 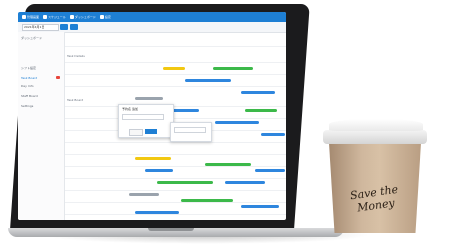 What do you see at coordinates (57, 17) in the screenshot?
I see `app-tab-label: スケジュール` at bounding box center [57, 17].